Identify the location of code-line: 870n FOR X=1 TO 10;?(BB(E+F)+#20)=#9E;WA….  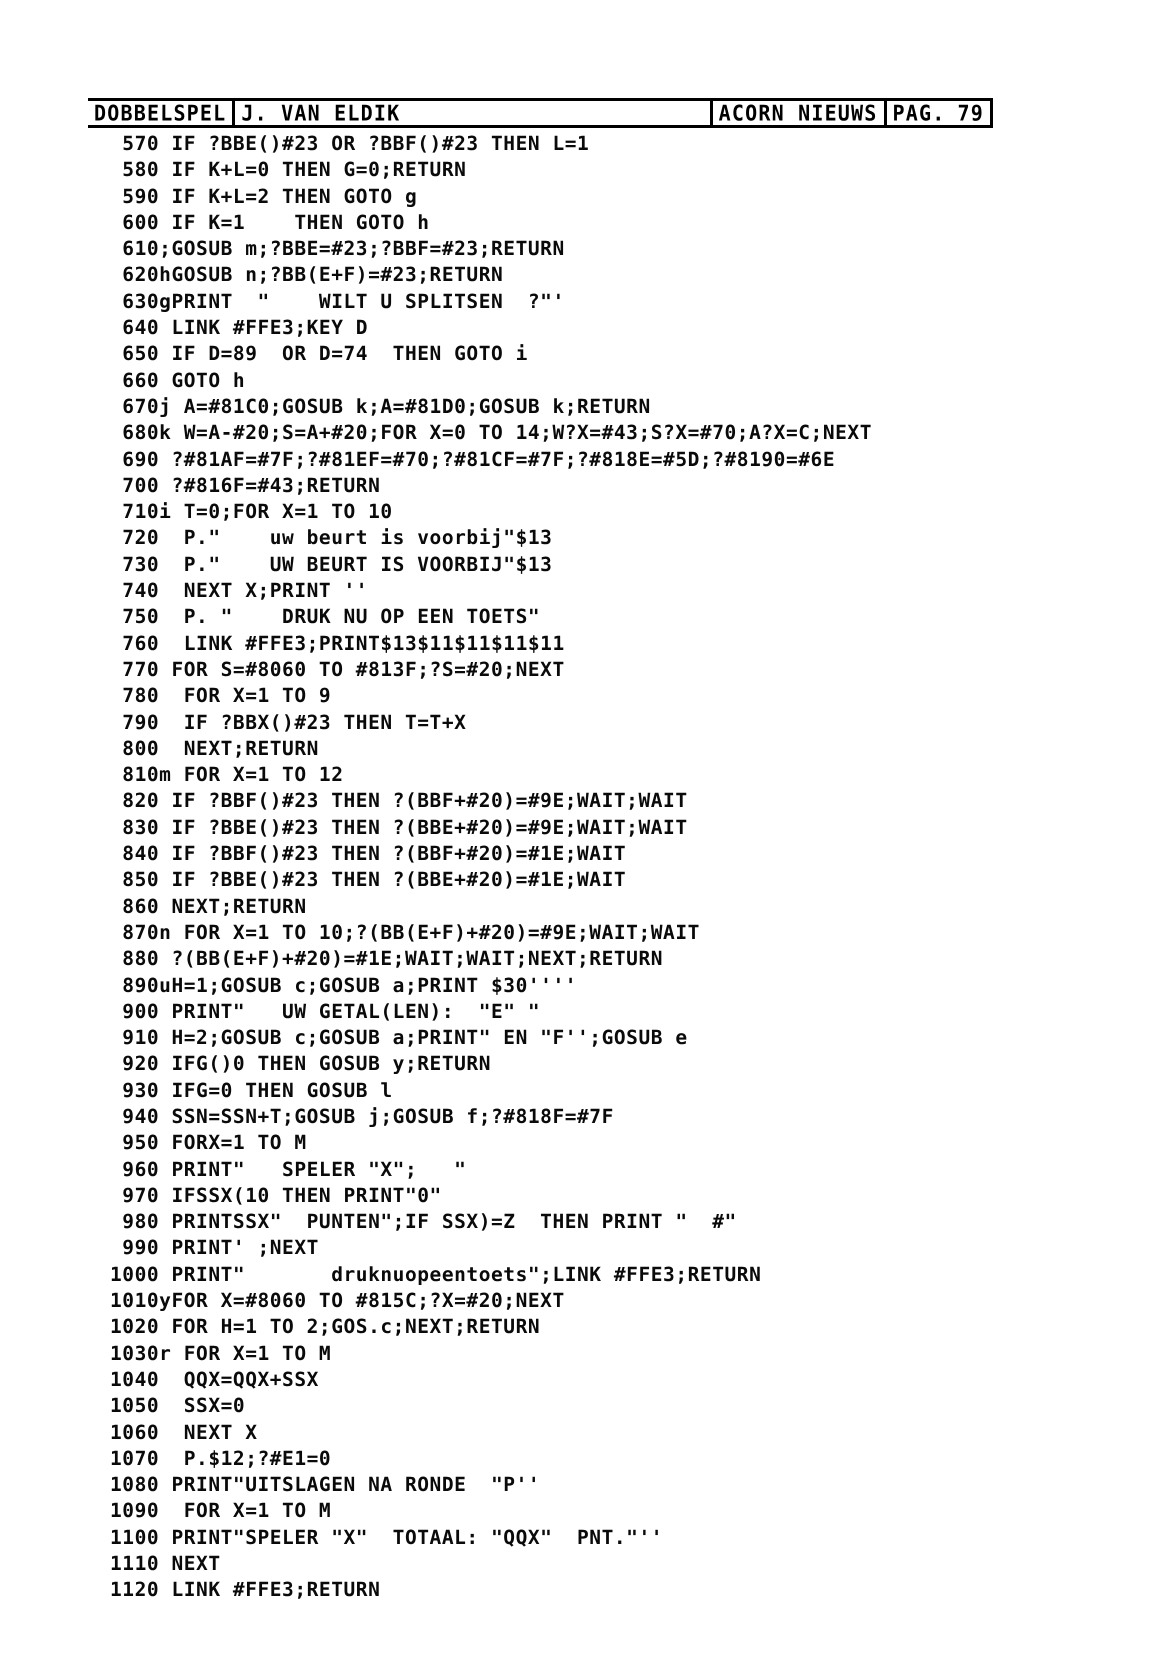
(405, 932).